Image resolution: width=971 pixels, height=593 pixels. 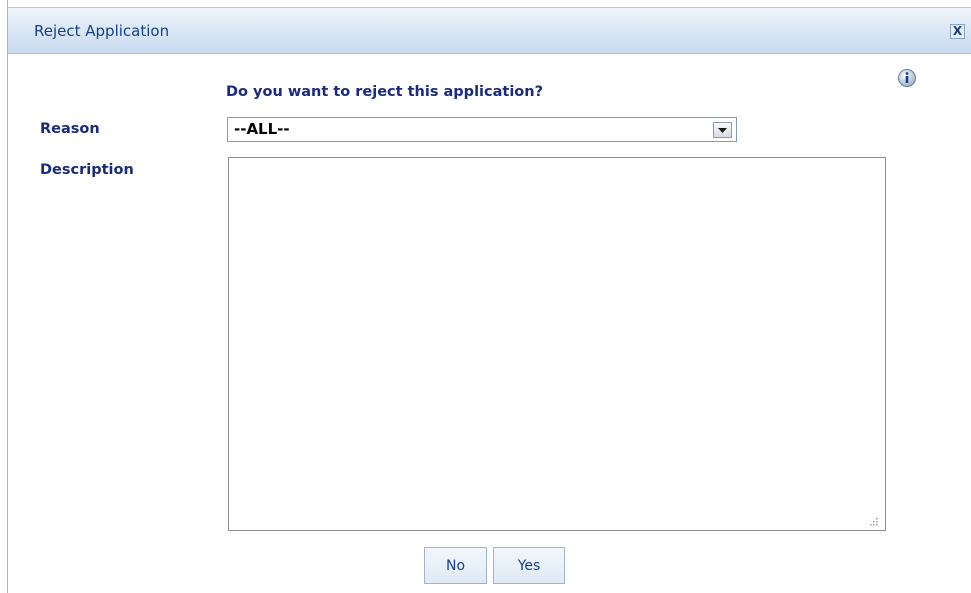 I want to click on reject-prompt: Do you want to reject this application?, so click(x=384, y=92).